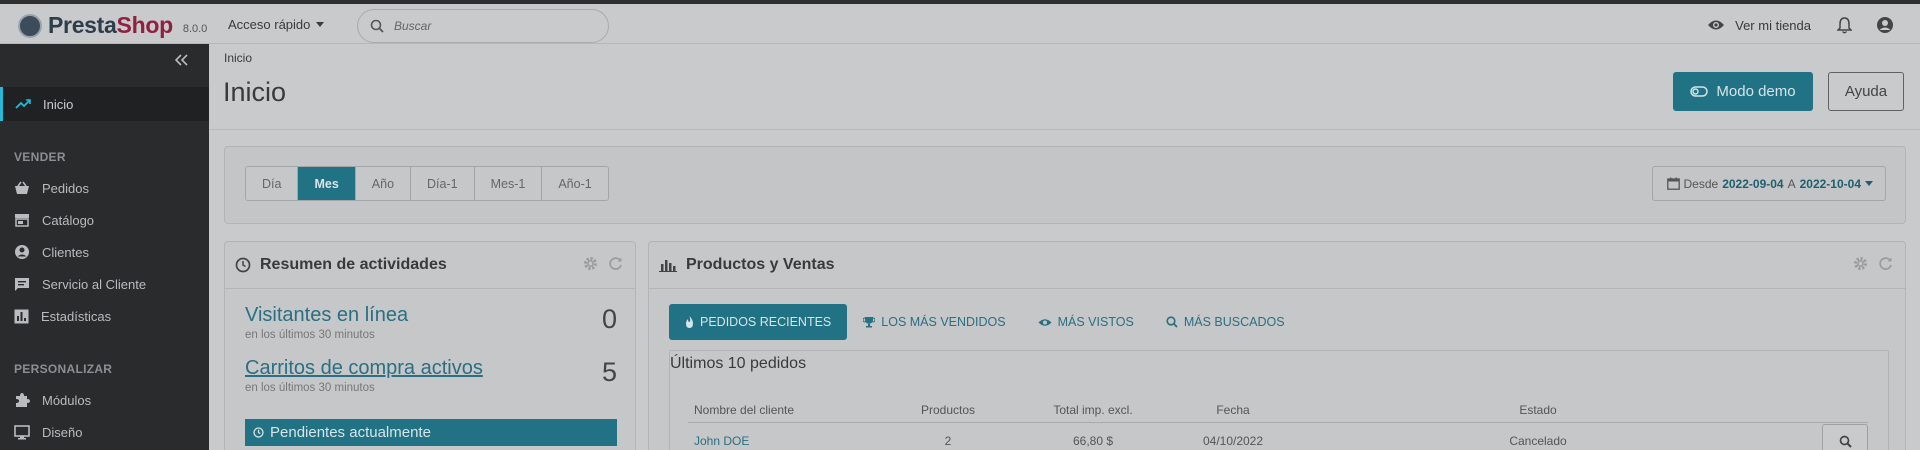 The height and width of the screenshot is (450, 1920). I want to click on trending-up-icon, so click(23, 104).